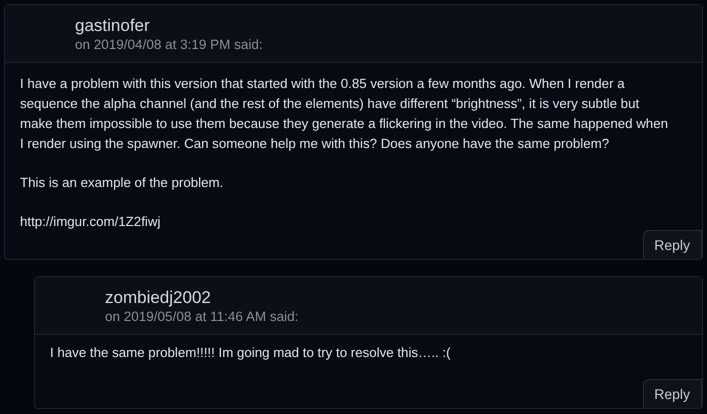  What do you see at coordinates (251, 353) in the screenshot?
I see `comment-text: I have the same problem!!!!! Im going mad to try to resolve this….. :(` at bounding box center [251, 353].